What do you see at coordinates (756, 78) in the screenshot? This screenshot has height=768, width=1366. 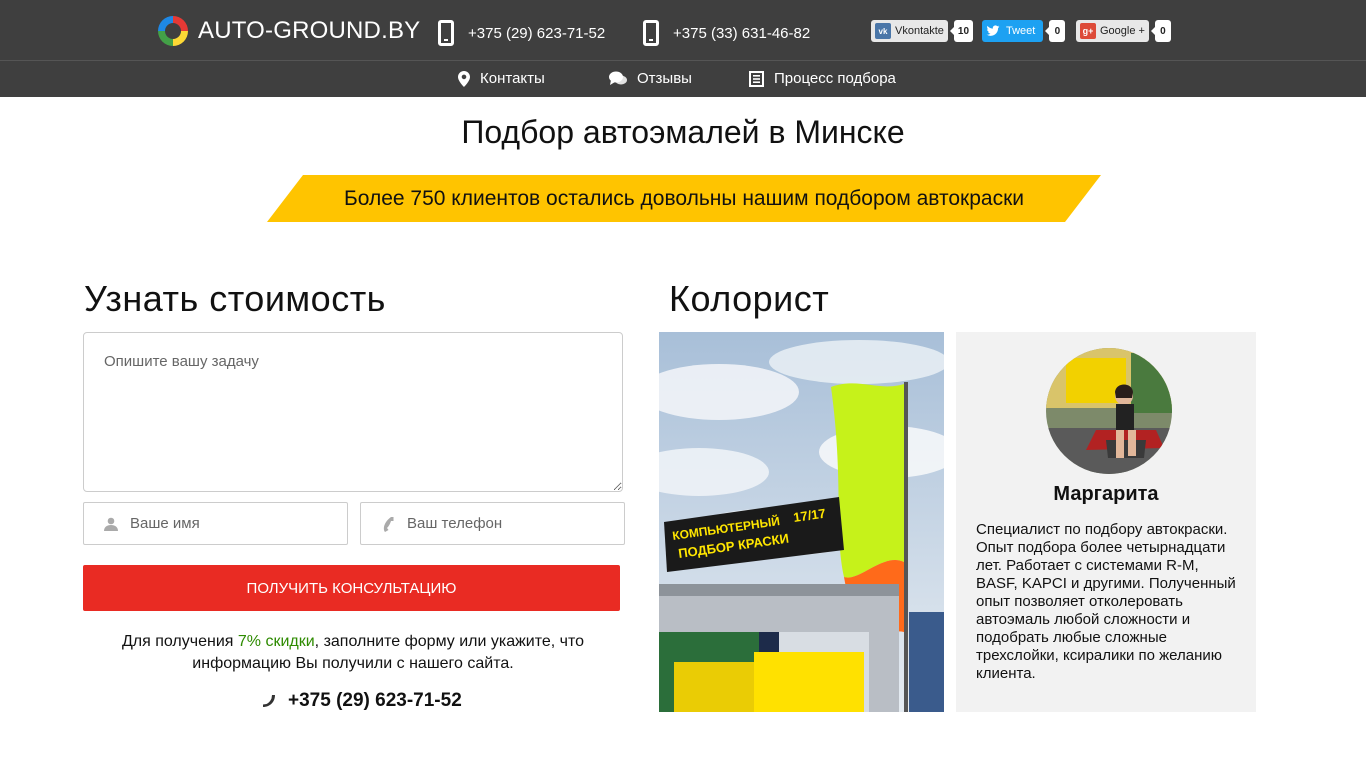 I see `document-icon` at bounding box center [756, 78].